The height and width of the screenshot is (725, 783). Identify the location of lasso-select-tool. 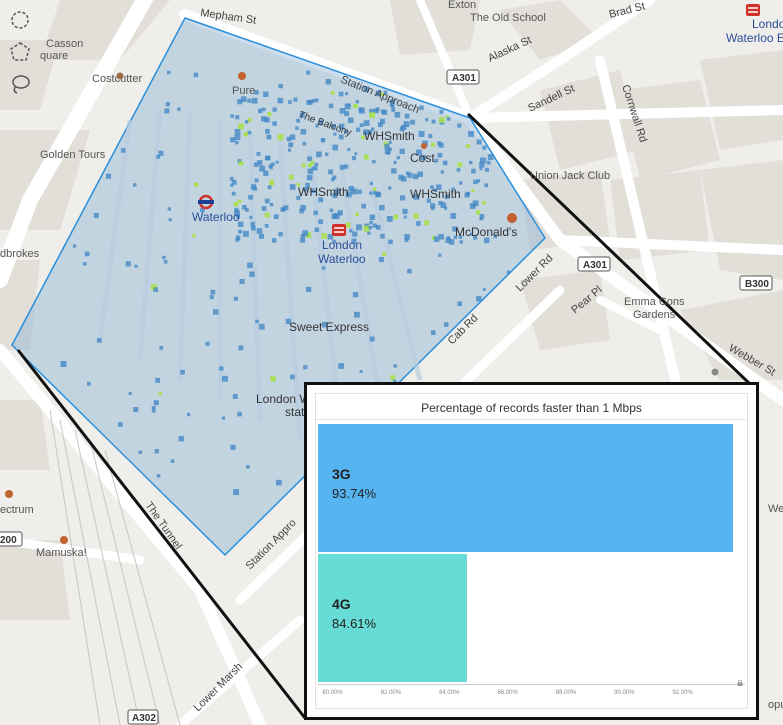
(20, 84).